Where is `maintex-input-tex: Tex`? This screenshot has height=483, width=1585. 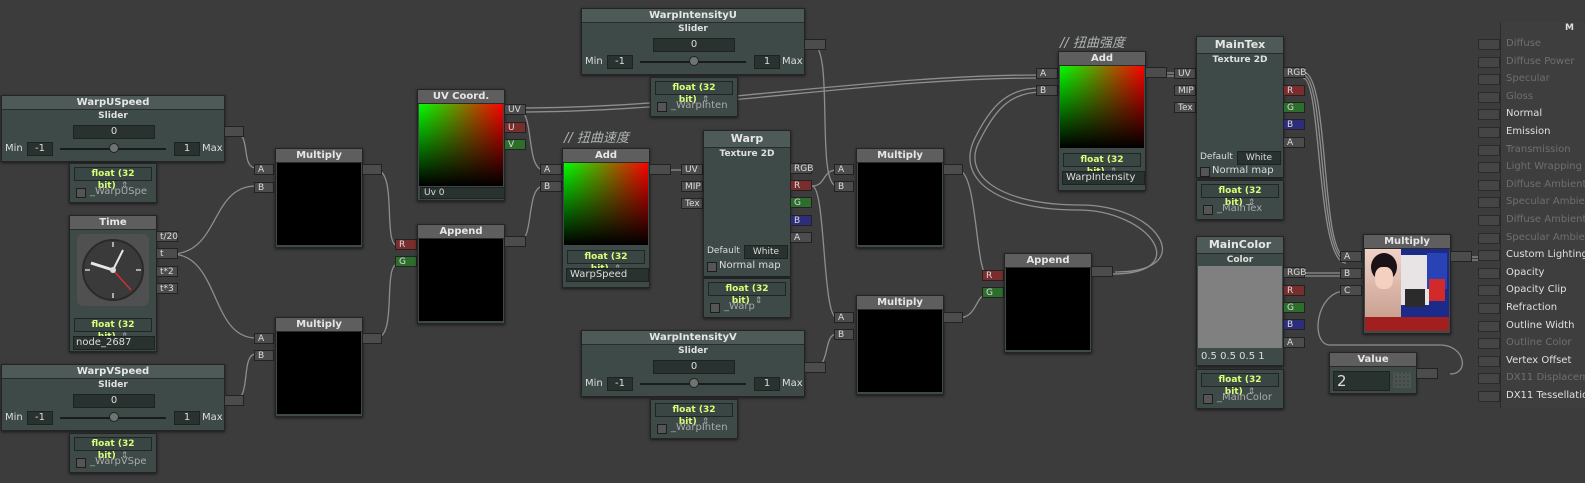 maintex-input-tex: Tex is located at coordinates (1185, 107).